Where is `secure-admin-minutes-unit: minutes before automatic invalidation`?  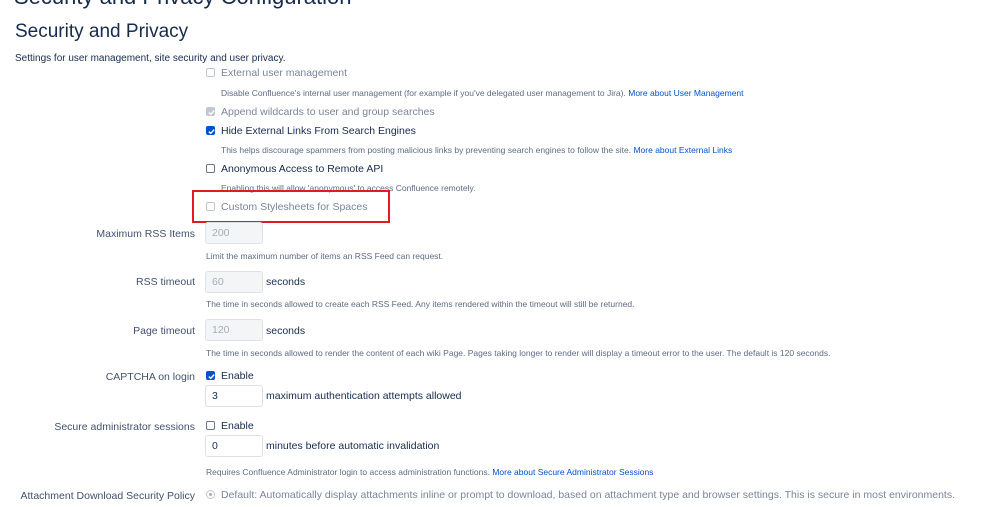 secure-admin-minutes-unit: minutes before automatic invalidation is located at coordinates (353, 446).